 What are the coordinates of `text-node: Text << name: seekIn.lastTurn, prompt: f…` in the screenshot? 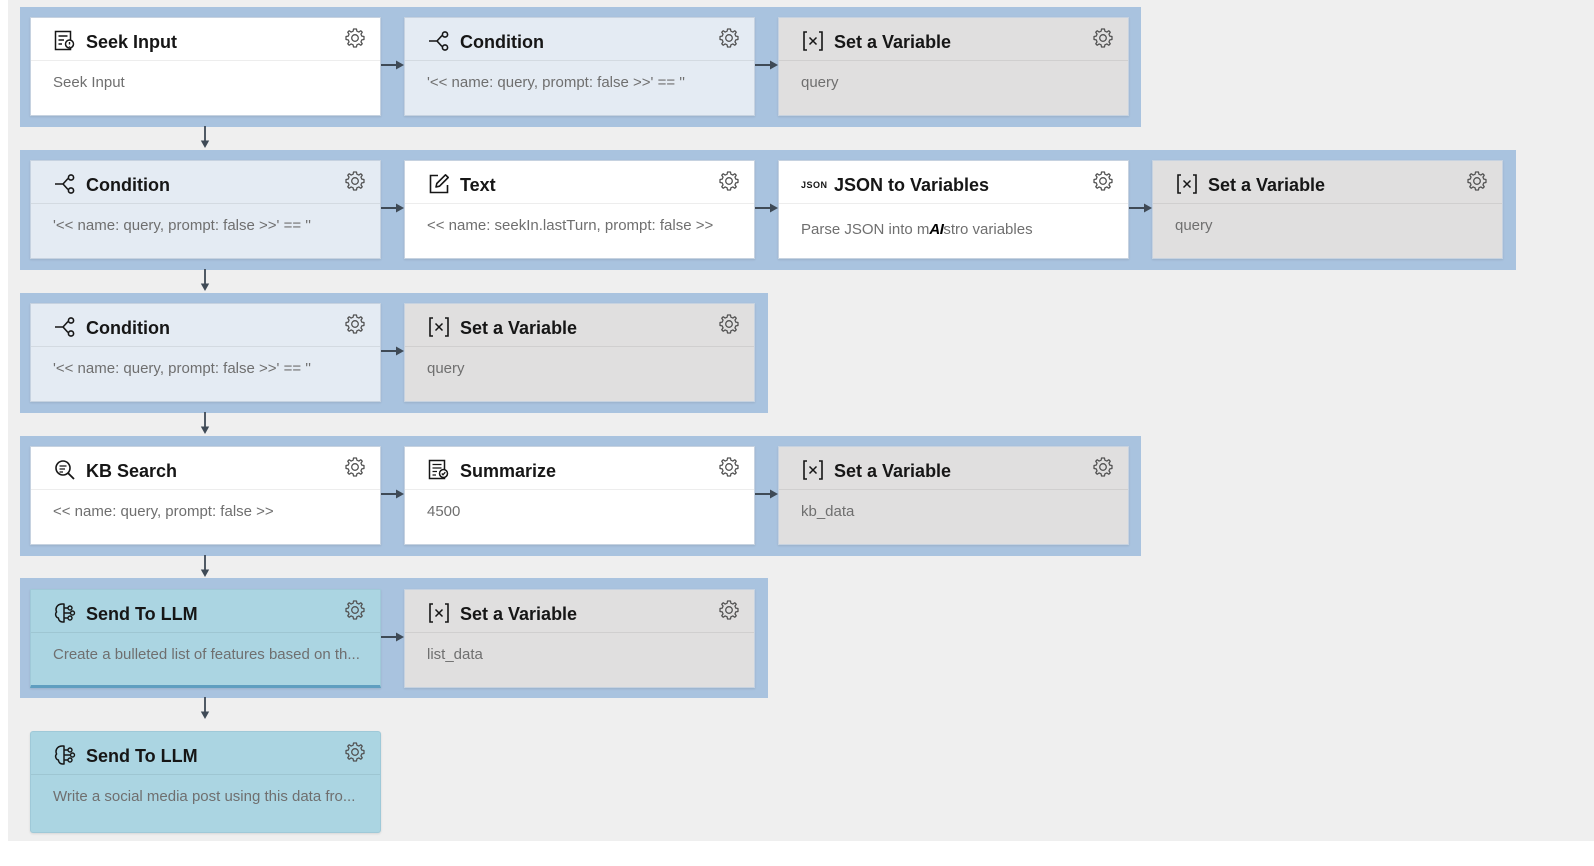 It's located at (579, 209).